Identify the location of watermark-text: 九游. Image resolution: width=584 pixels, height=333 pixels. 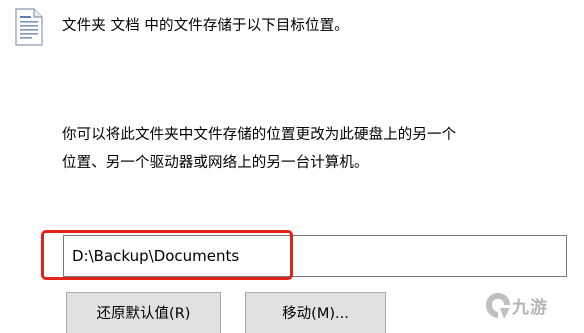
(530, 308).